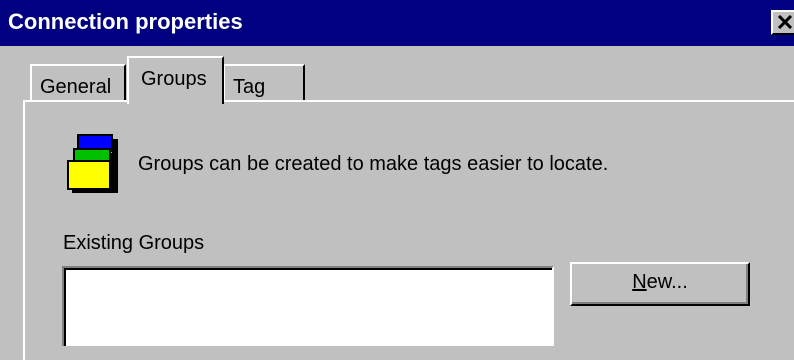 This screenshot has height=360, width=794. I want to click on window-title: Connection properties, so click(125, 21).